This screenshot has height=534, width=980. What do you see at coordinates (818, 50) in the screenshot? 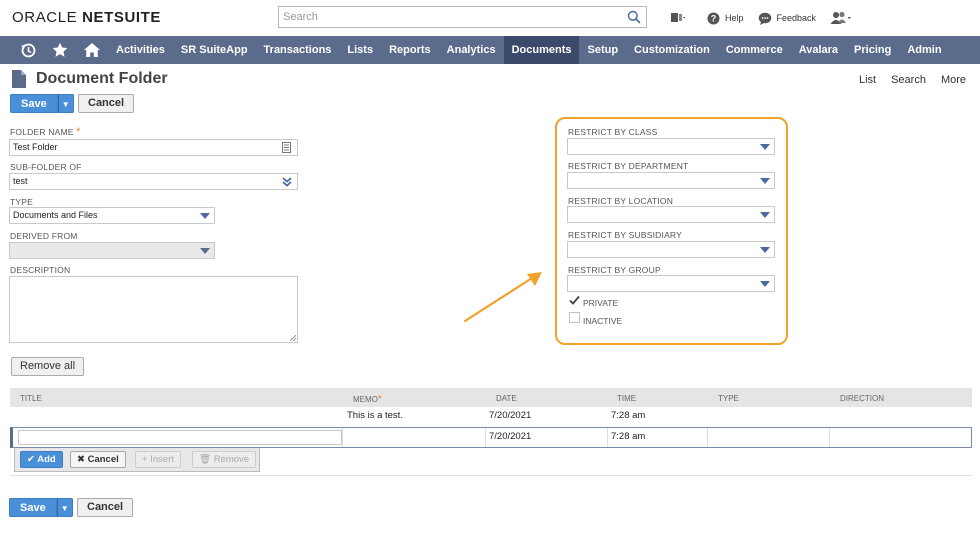
I see `nav-avalara: Avalara` at bounding box center [818, 50].